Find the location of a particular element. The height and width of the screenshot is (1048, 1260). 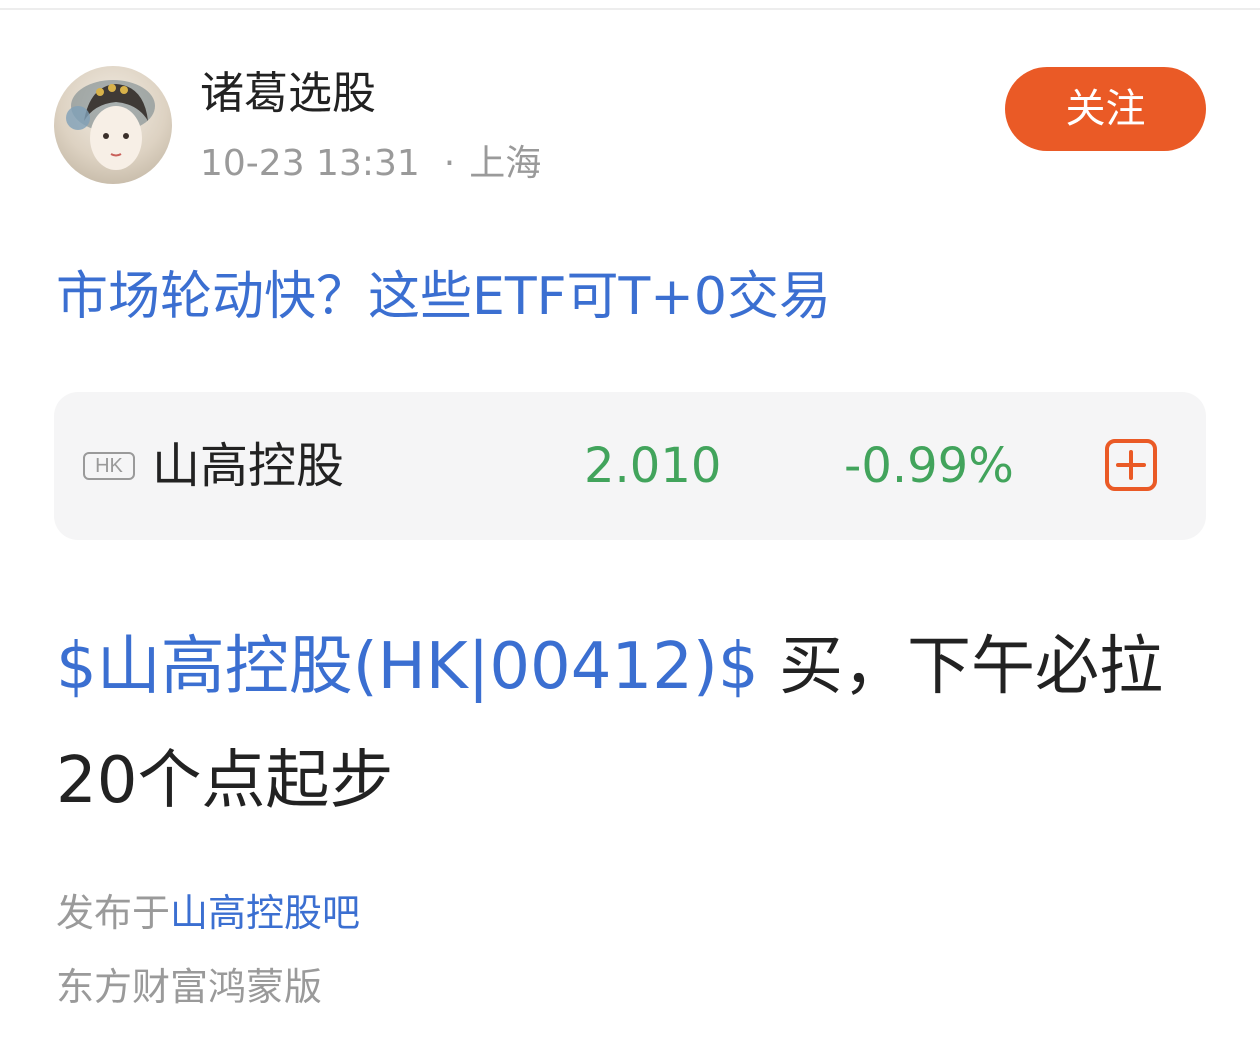

stock-card: HK 山高控股 2.010 -0.99% is located at coordinates (630, 466).